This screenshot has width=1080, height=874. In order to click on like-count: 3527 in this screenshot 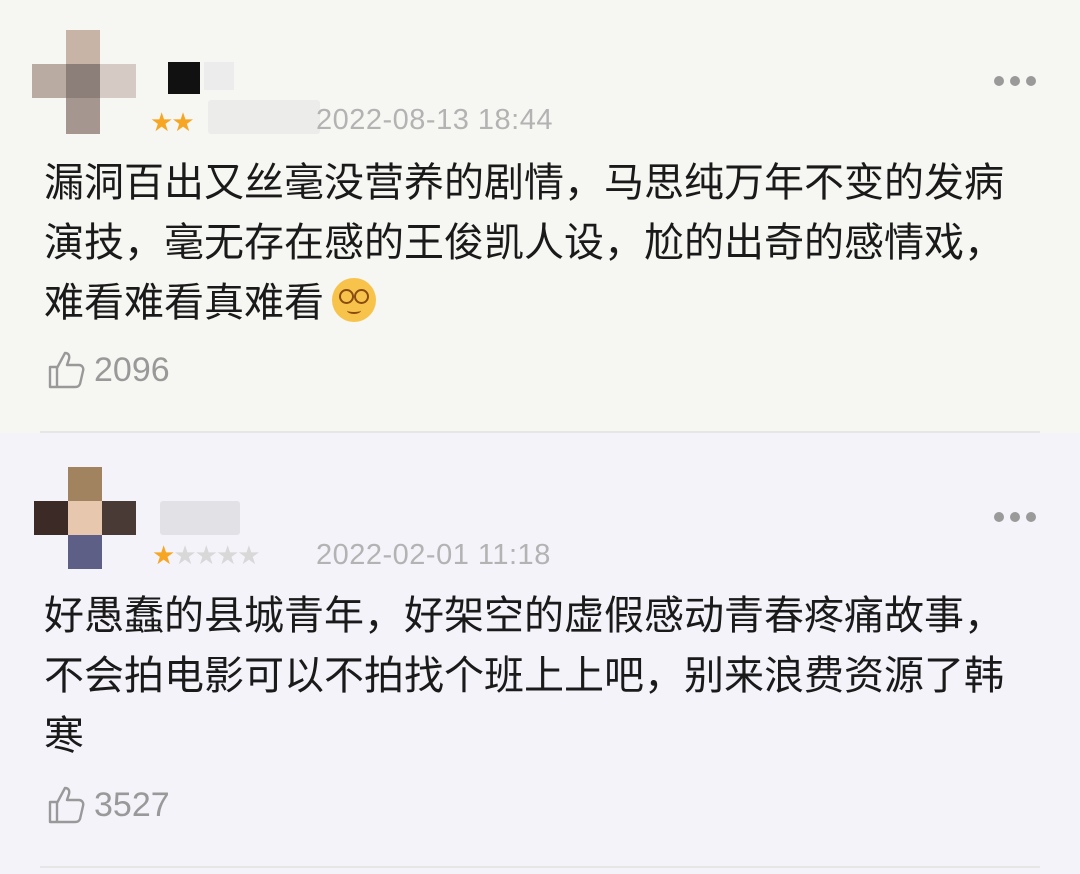, I will do `click(132, 805)`.